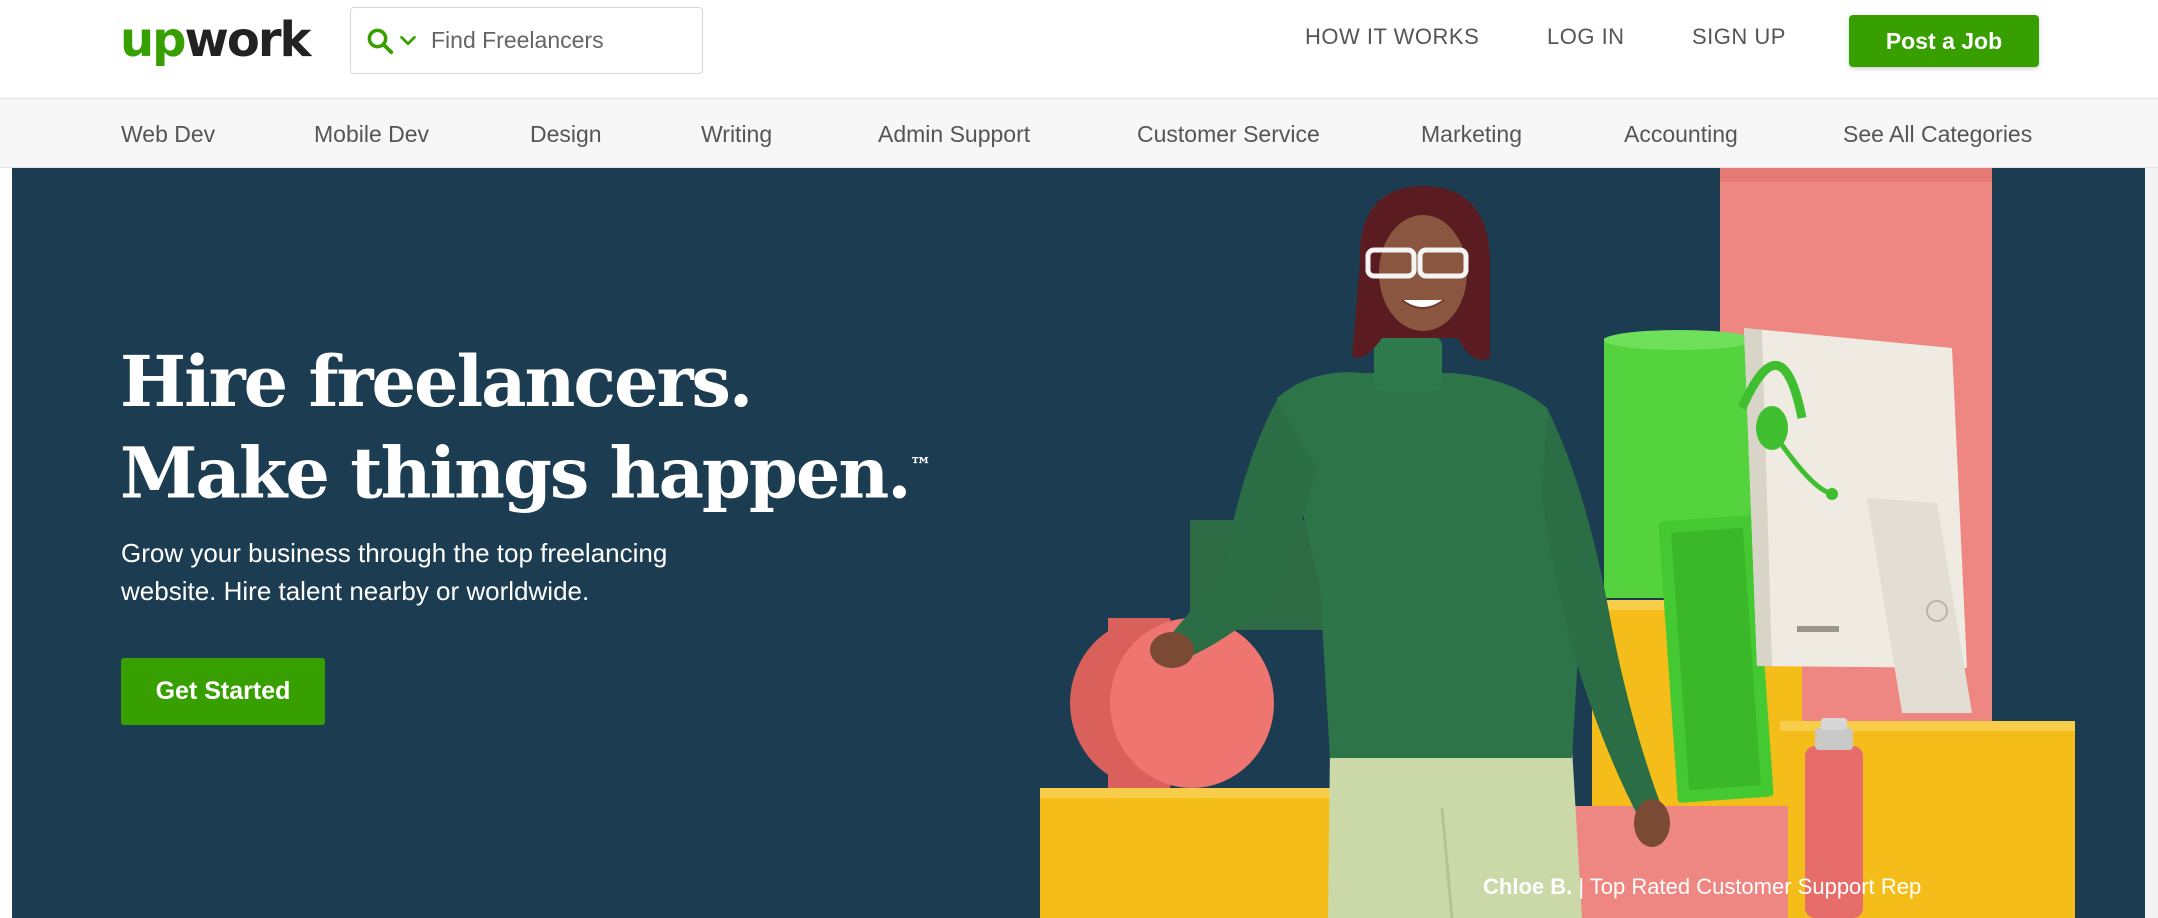  Describe the element at coordinates (561, 40) in the screenshot. I see `search-input` at that location.